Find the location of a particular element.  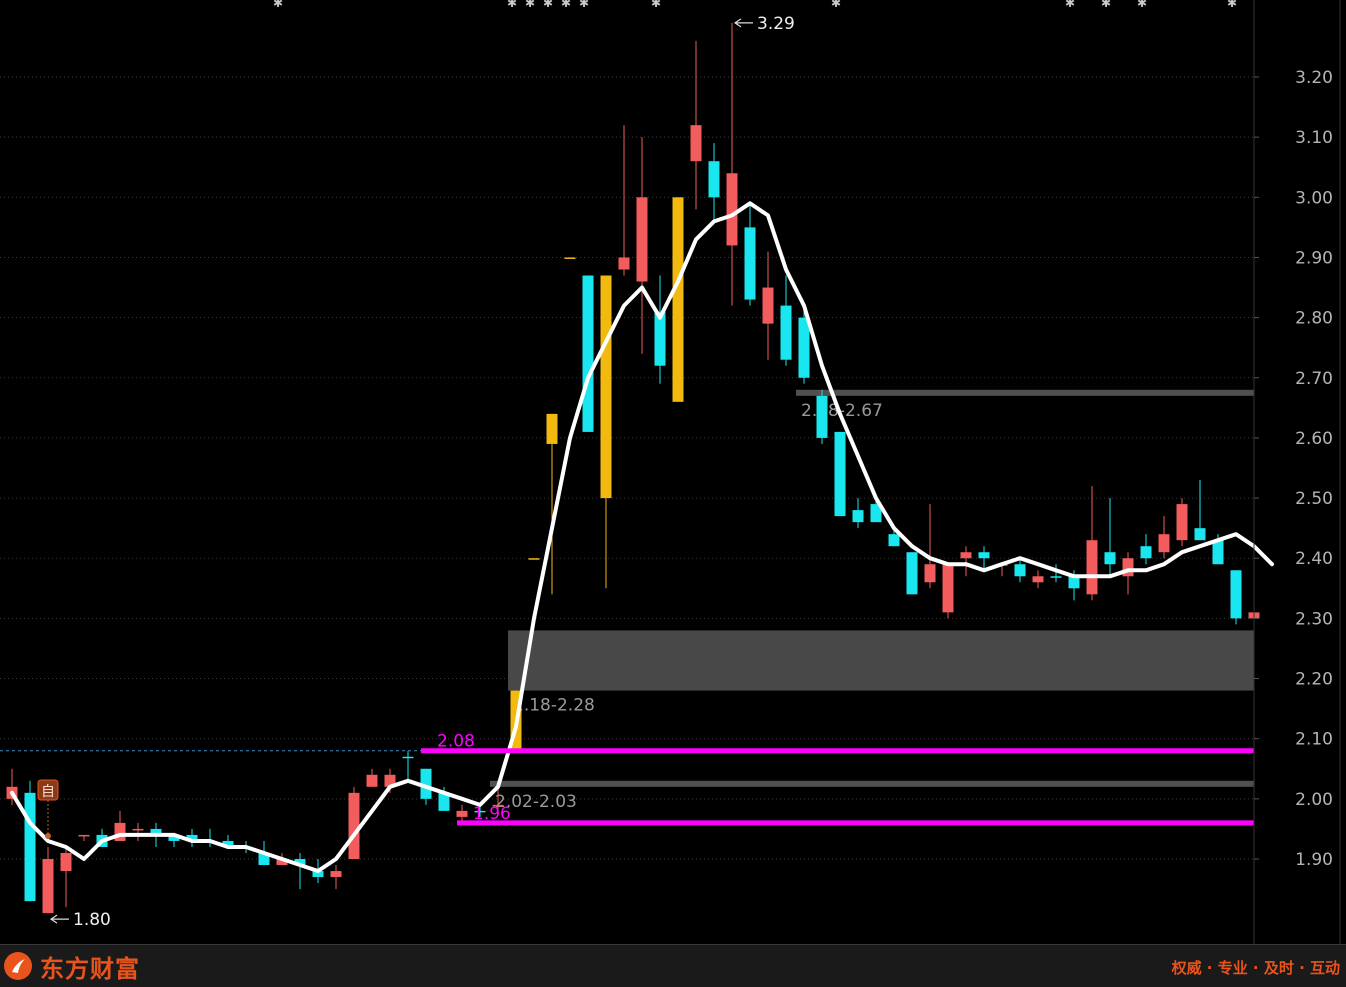

y-tick-label: 2.30 is located at coordinates (1314, 619).